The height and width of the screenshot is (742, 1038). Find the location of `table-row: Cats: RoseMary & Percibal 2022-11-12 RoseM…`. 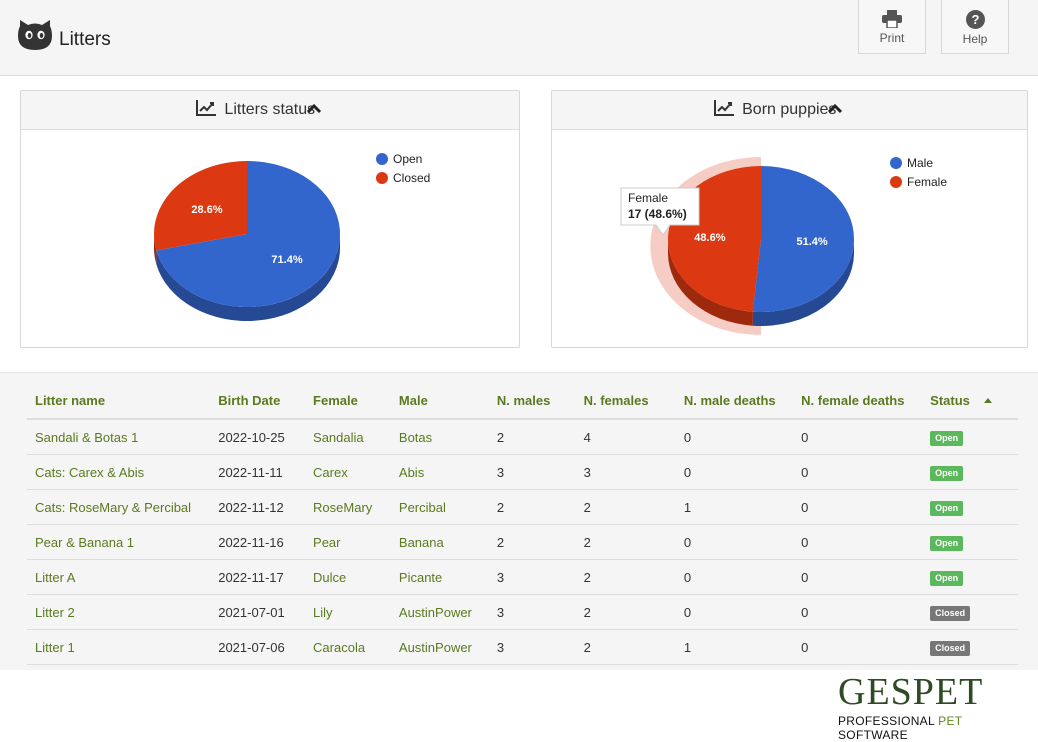

table-row: Cats: RoseMary & Percibal 2022-11-12 RoseM… is located at coordinates (522, 507).